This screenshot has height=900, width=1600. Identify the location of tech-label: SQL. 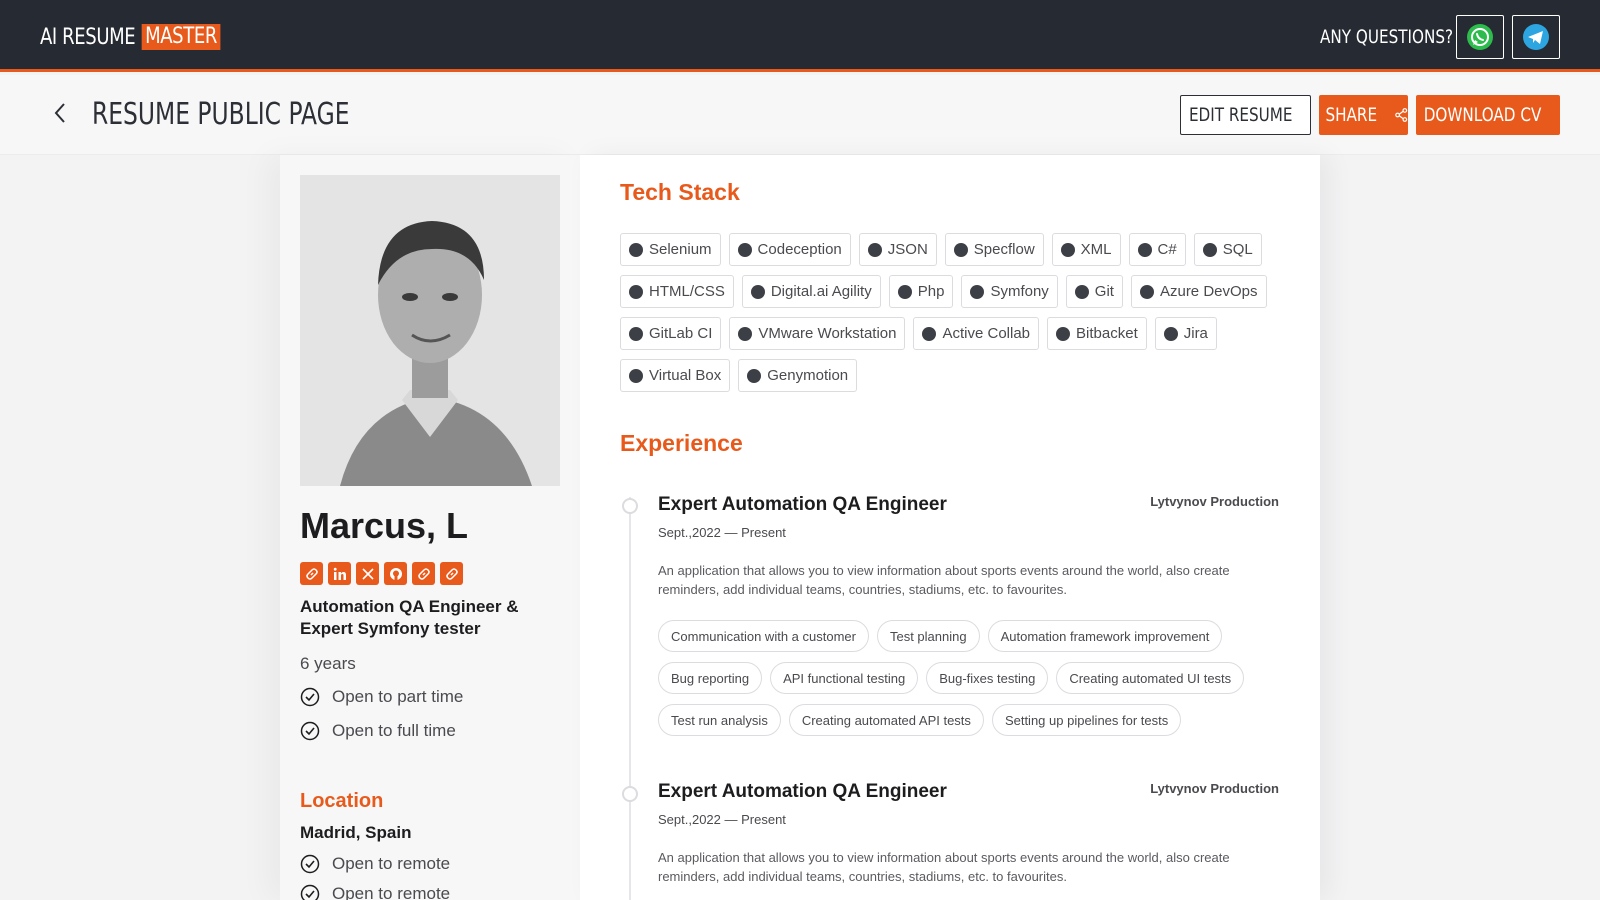
(1237, 249).